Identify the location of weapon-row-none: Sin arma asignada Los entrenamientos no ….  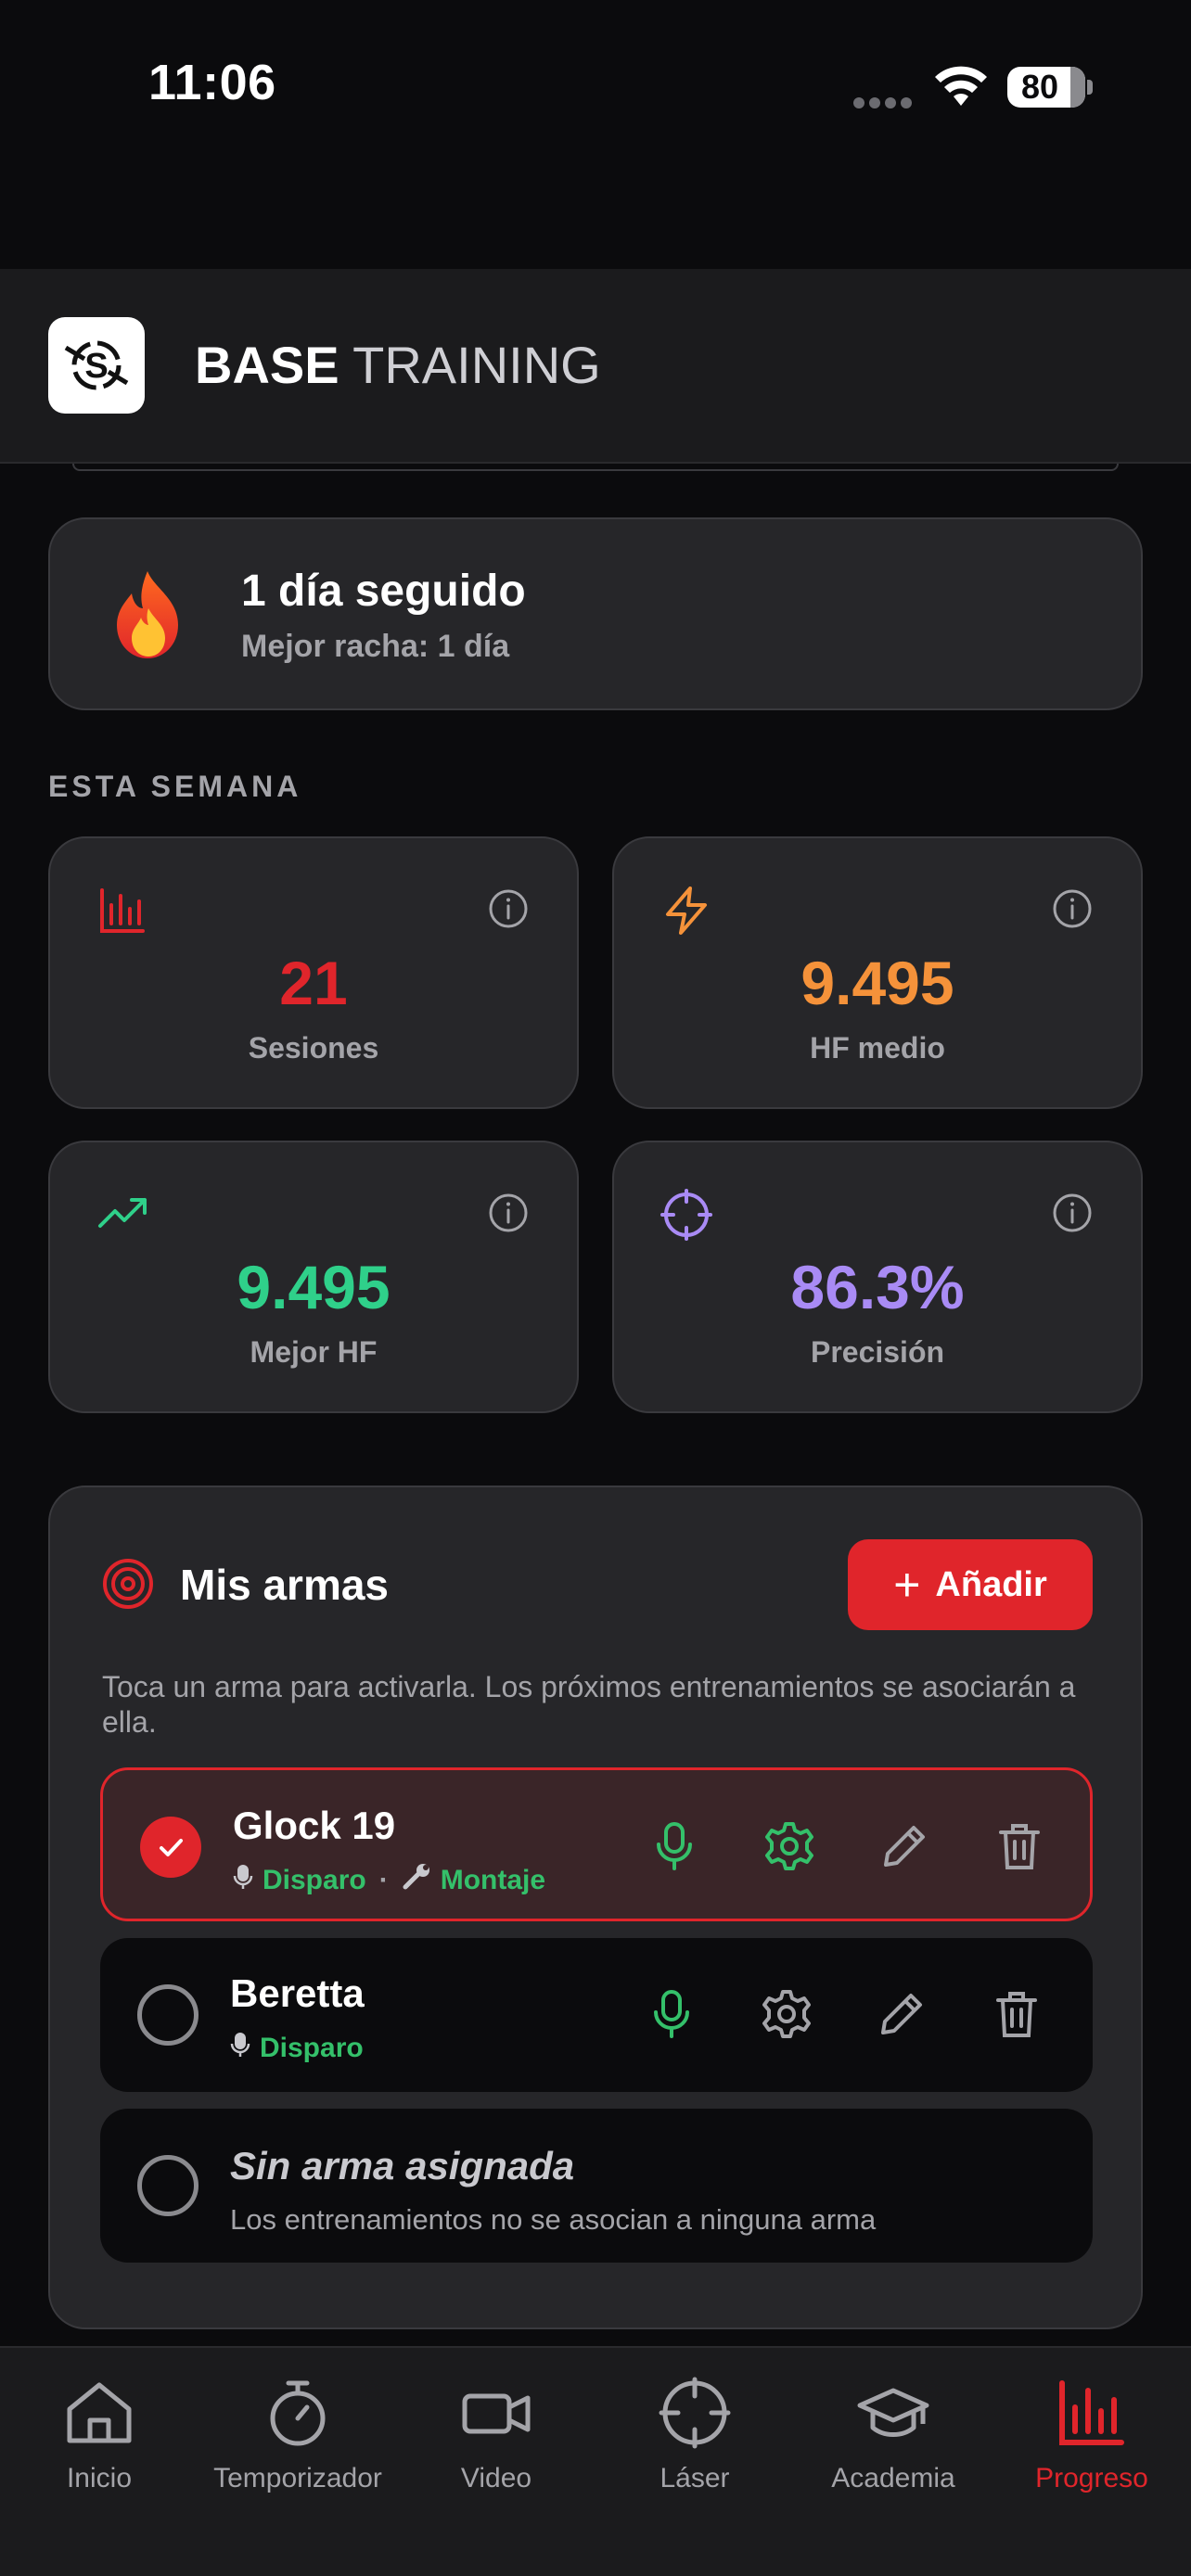
(597, 2186).